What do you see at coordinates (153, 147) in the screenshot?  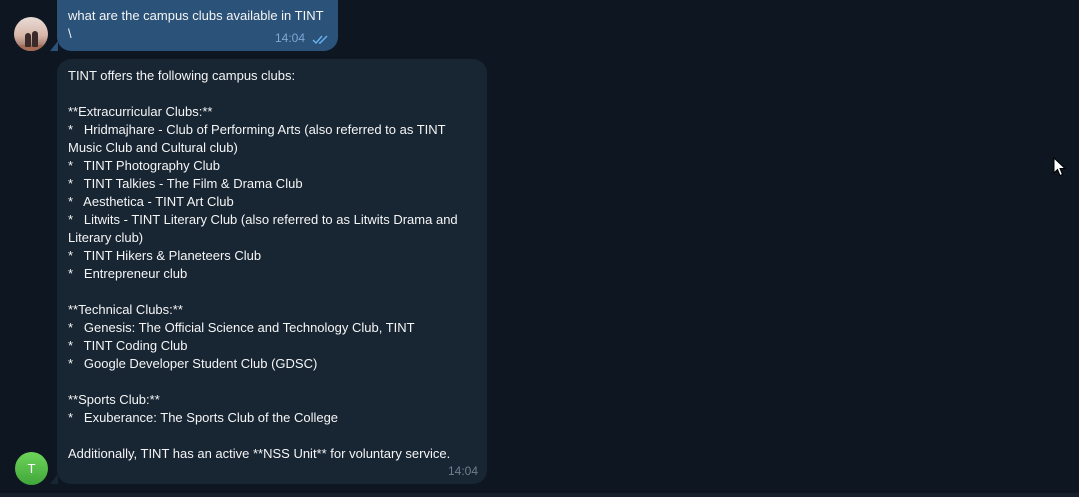 I see `message-text-line: Music Club and Cultural club)` at bounding box center [153, 147].